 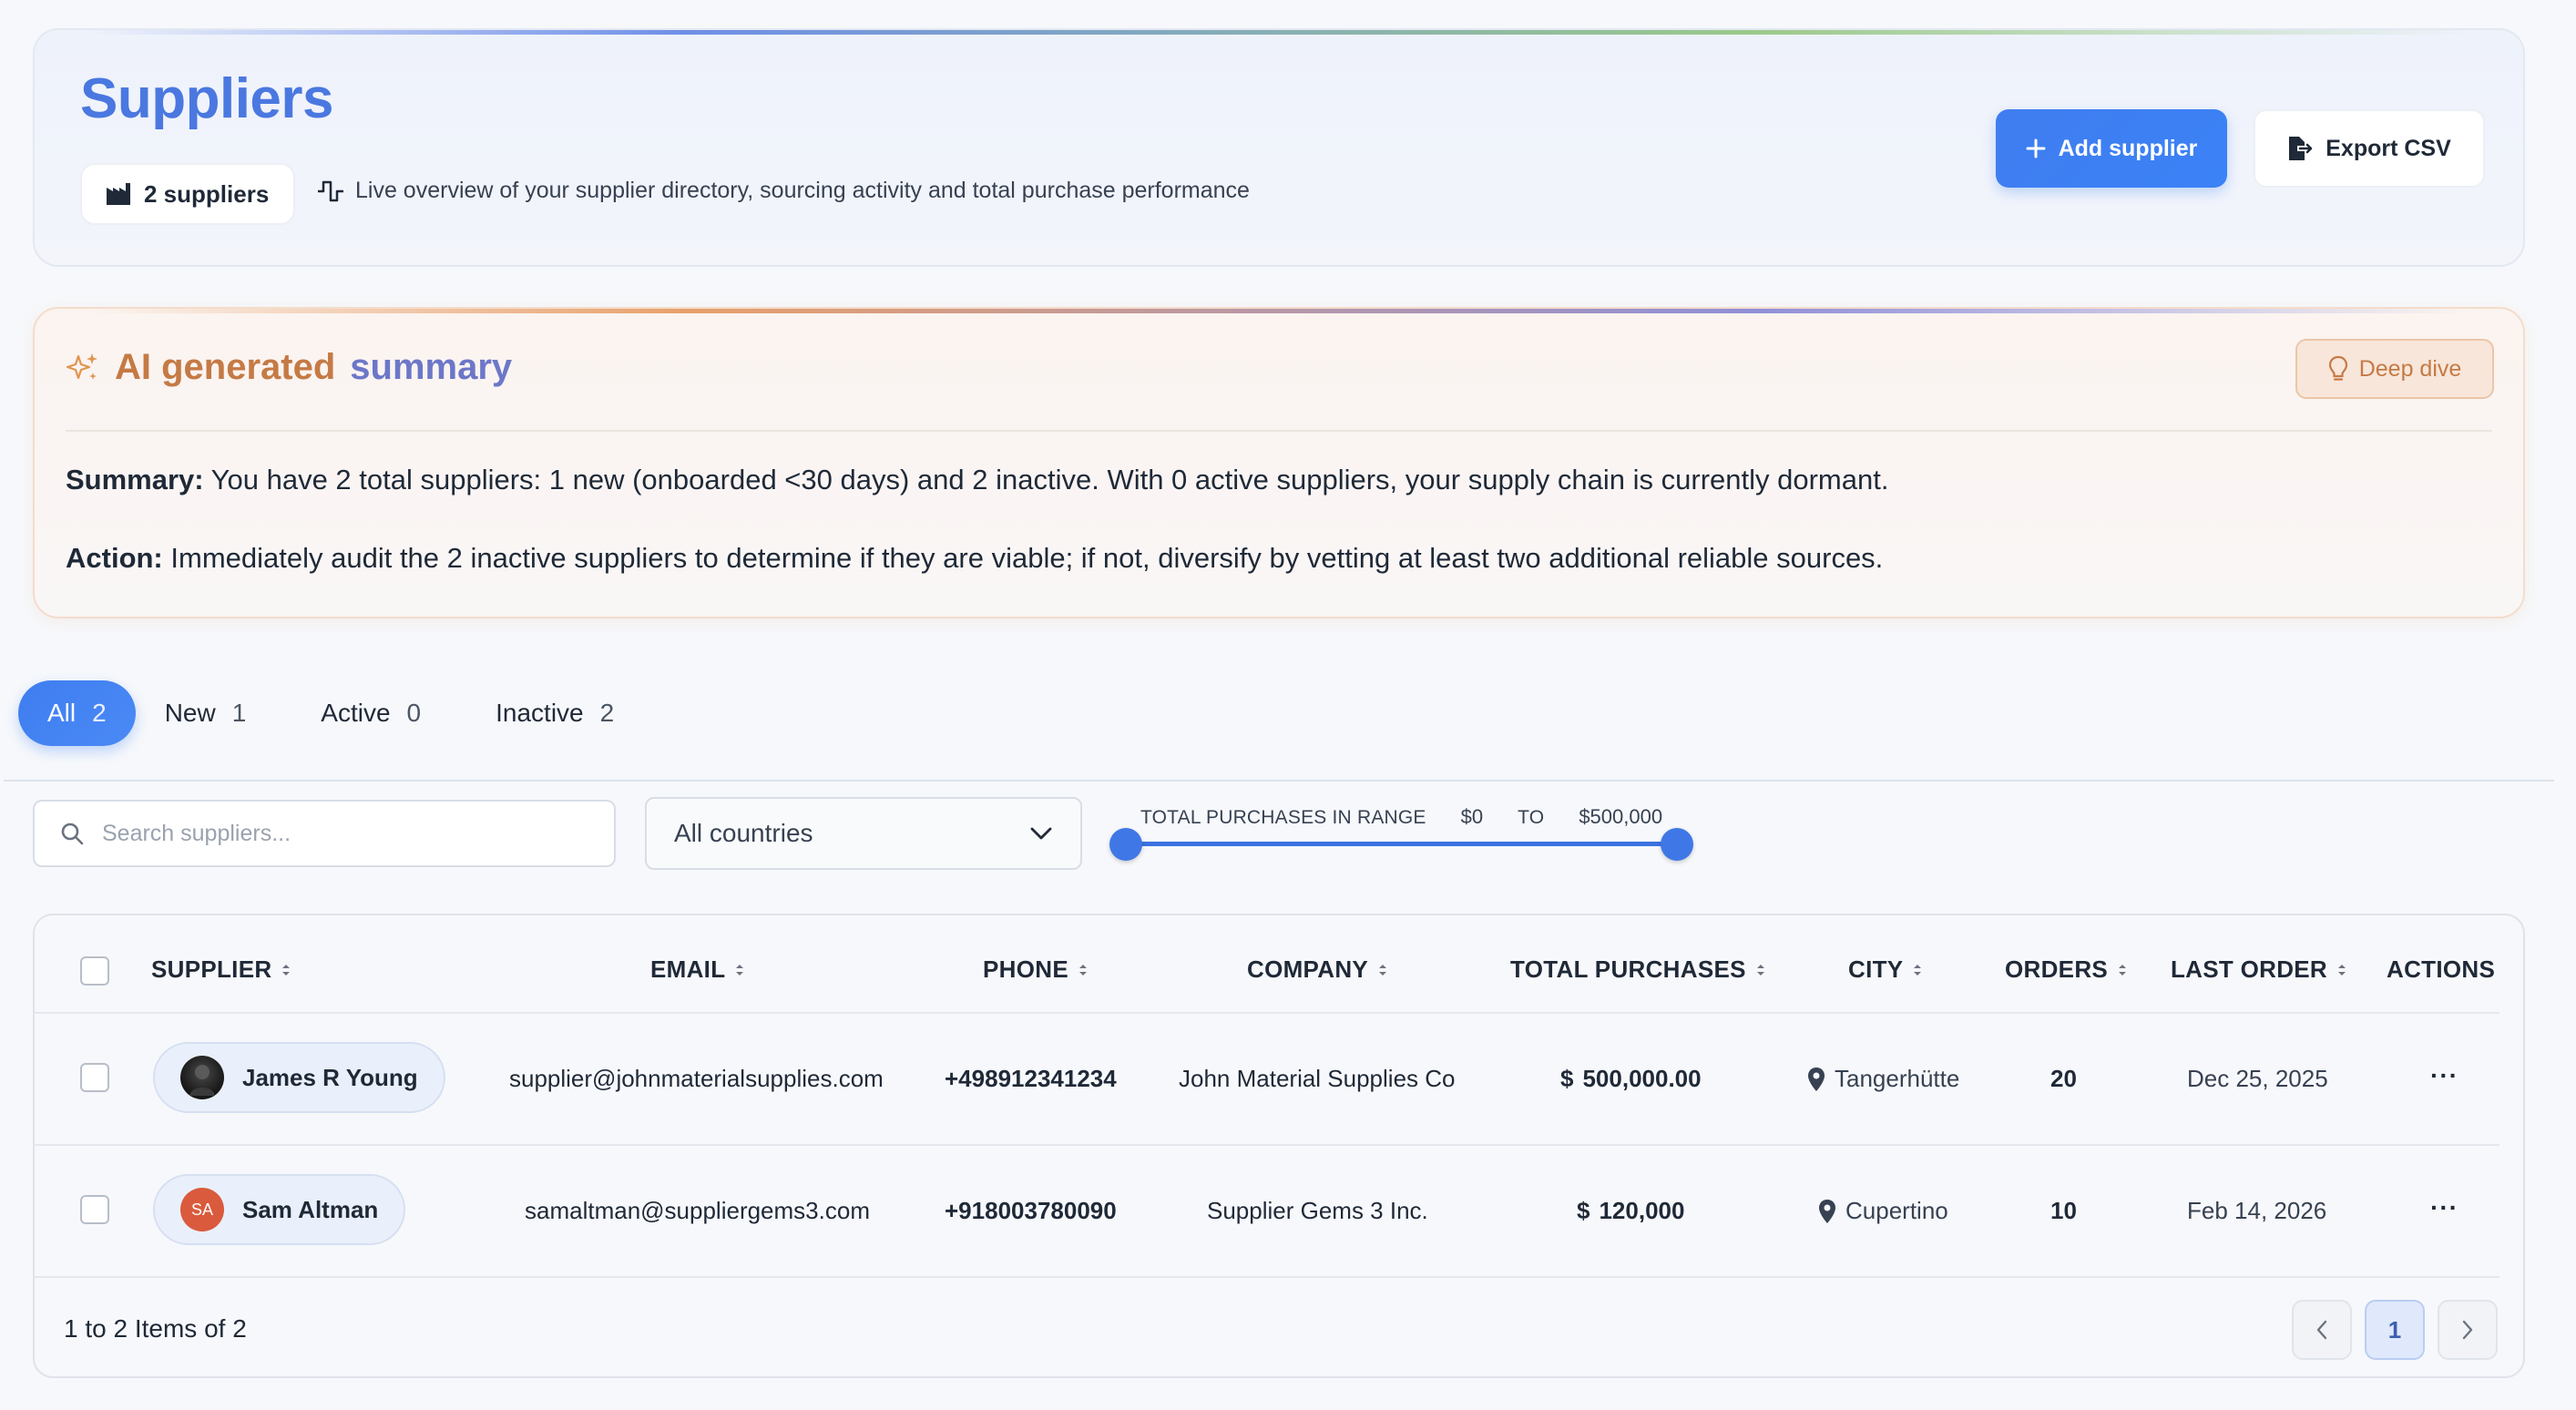 I want to click on add-supplier-button: Add supplier, so click(x=2111, y=148).